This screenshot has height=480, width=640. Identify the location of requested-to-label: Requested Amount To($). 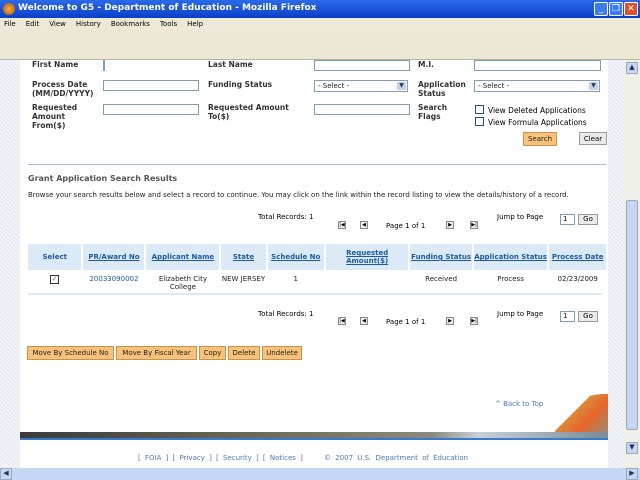
(248, 112).